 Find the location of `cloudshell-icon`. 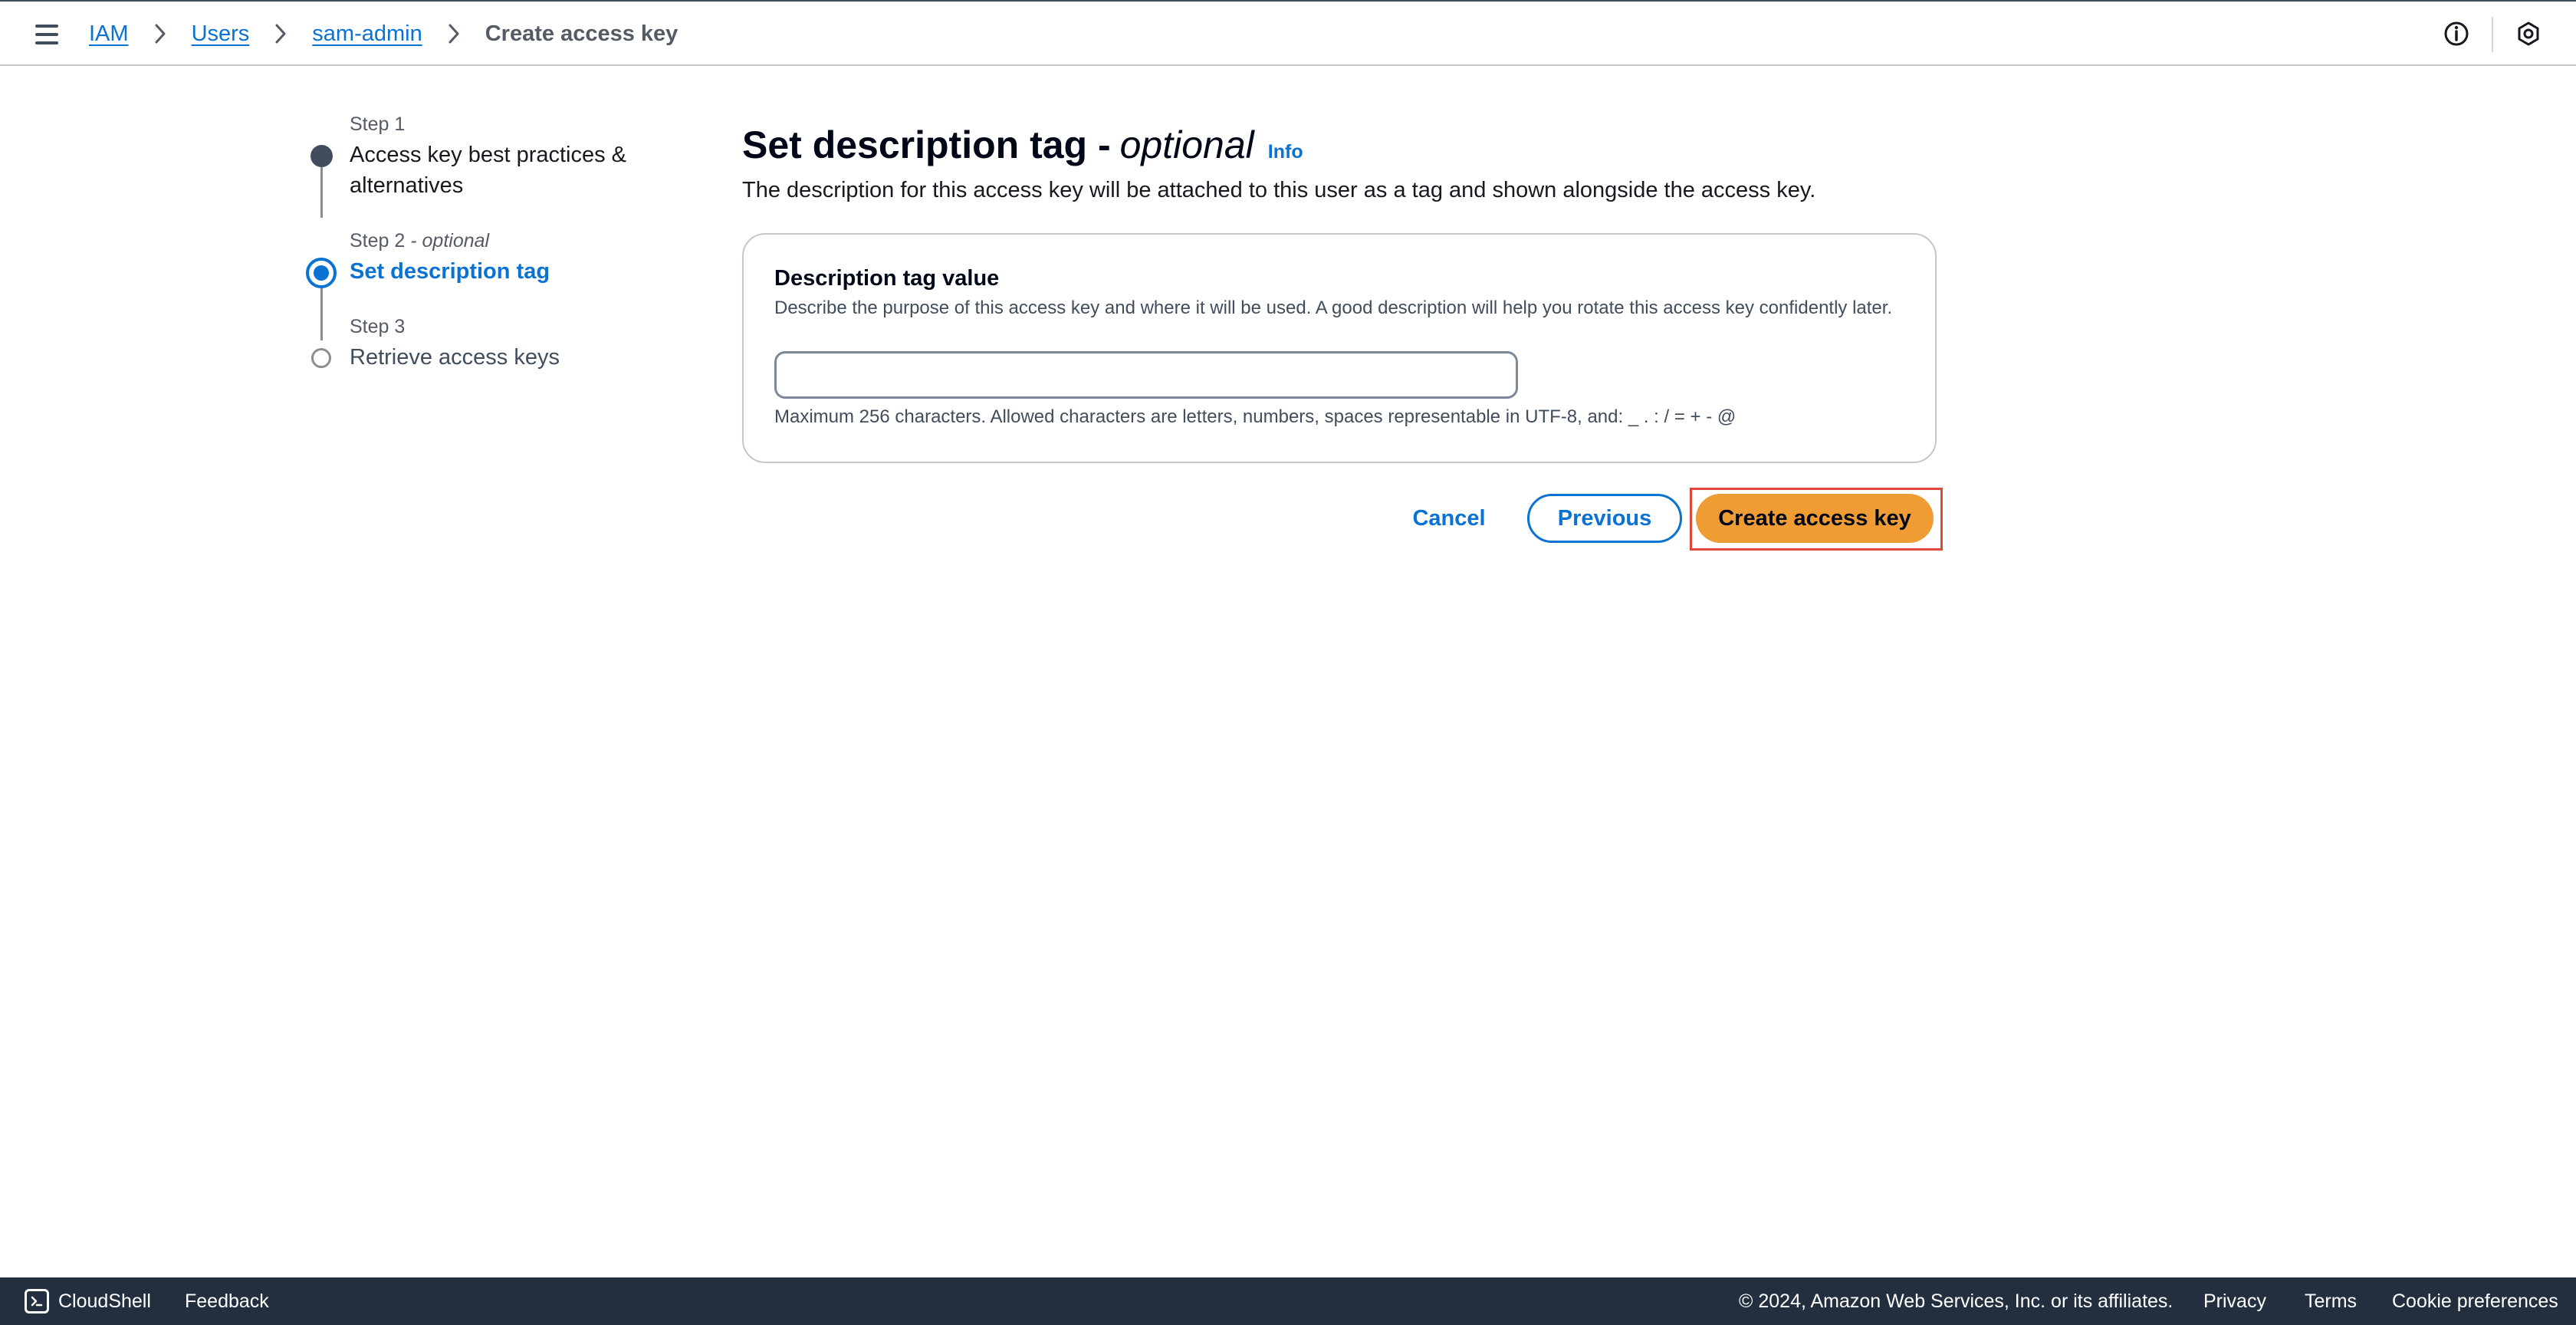

cloudshell-icon is located at coordinates (37, 1301).